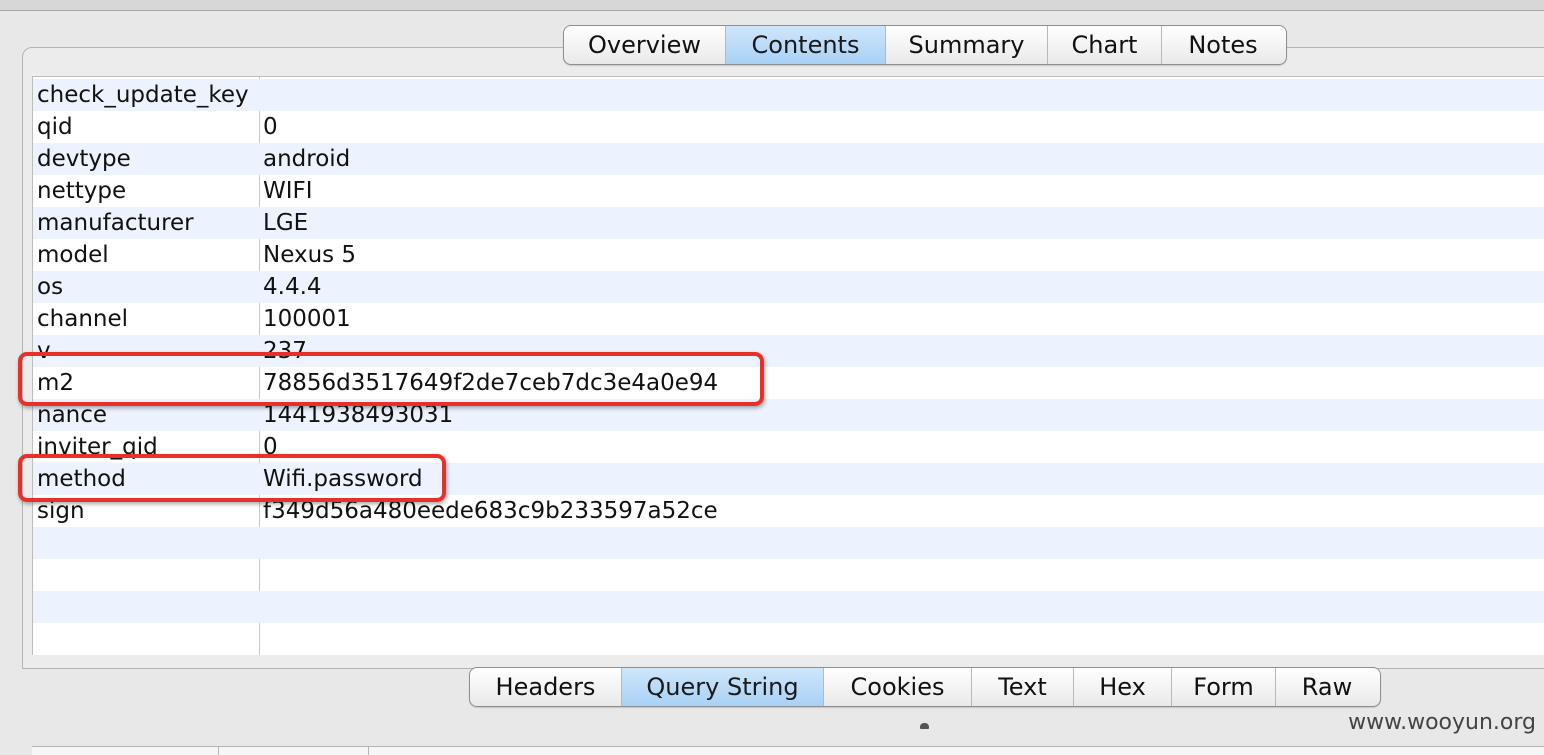  I want to click on param-value: android, so click(307, 159).